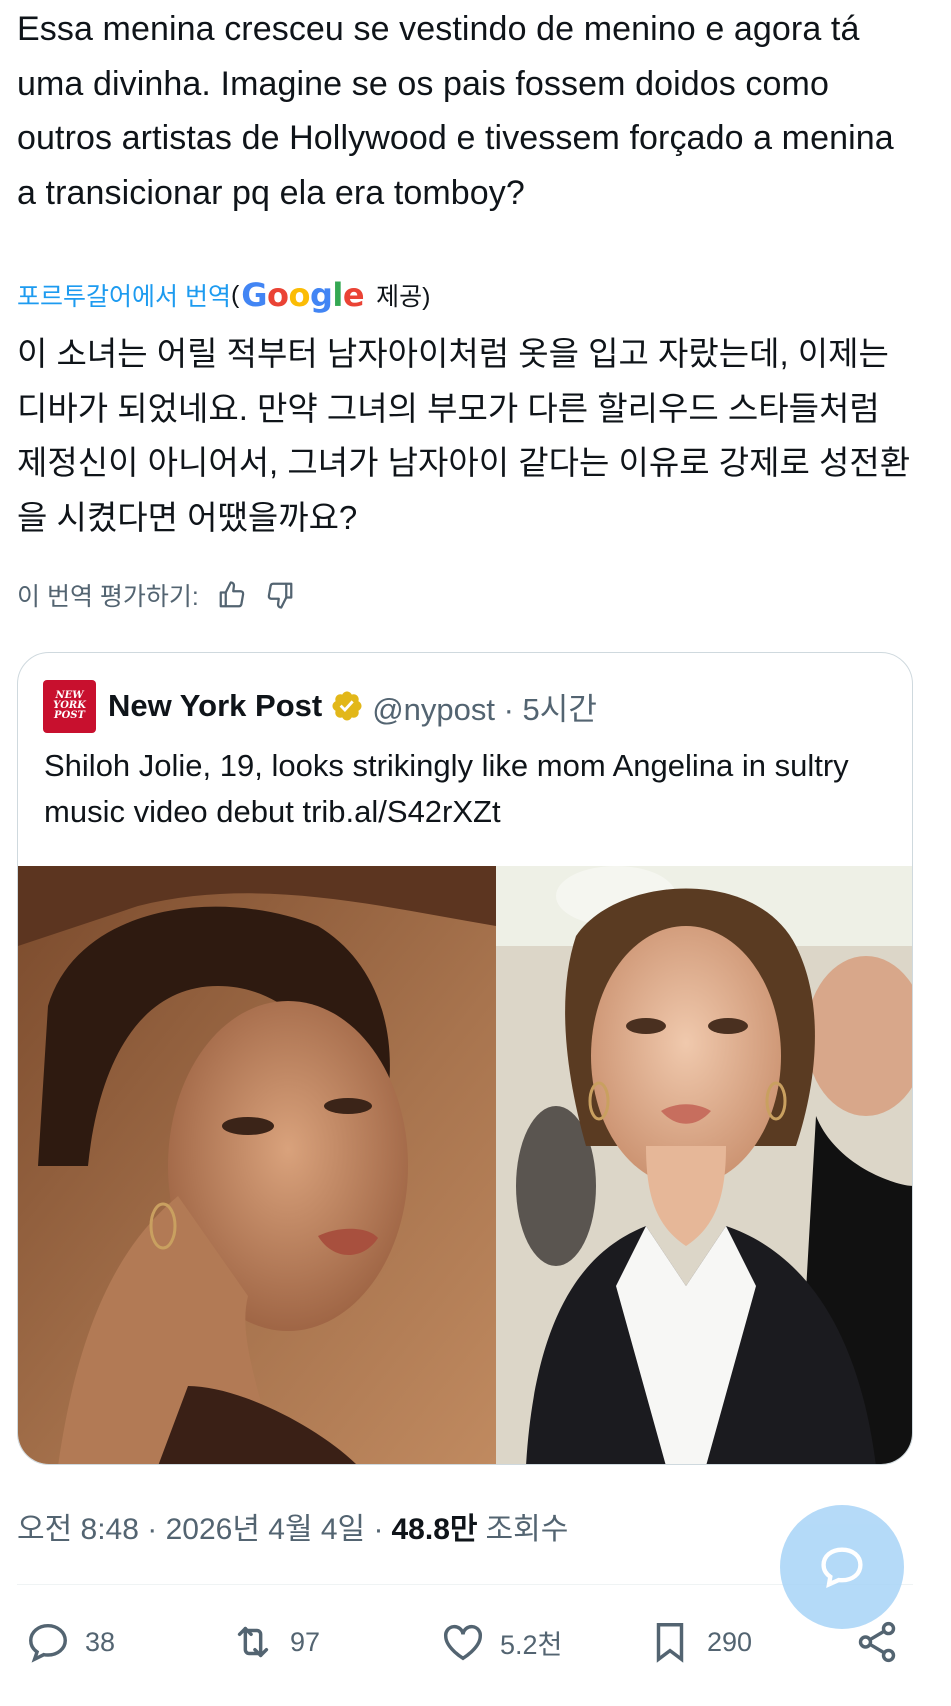  What do you see at coordinates (434, 1529) in the screenshot?
I see `views-count: 48.8만` at bounding box center [434, 1529].